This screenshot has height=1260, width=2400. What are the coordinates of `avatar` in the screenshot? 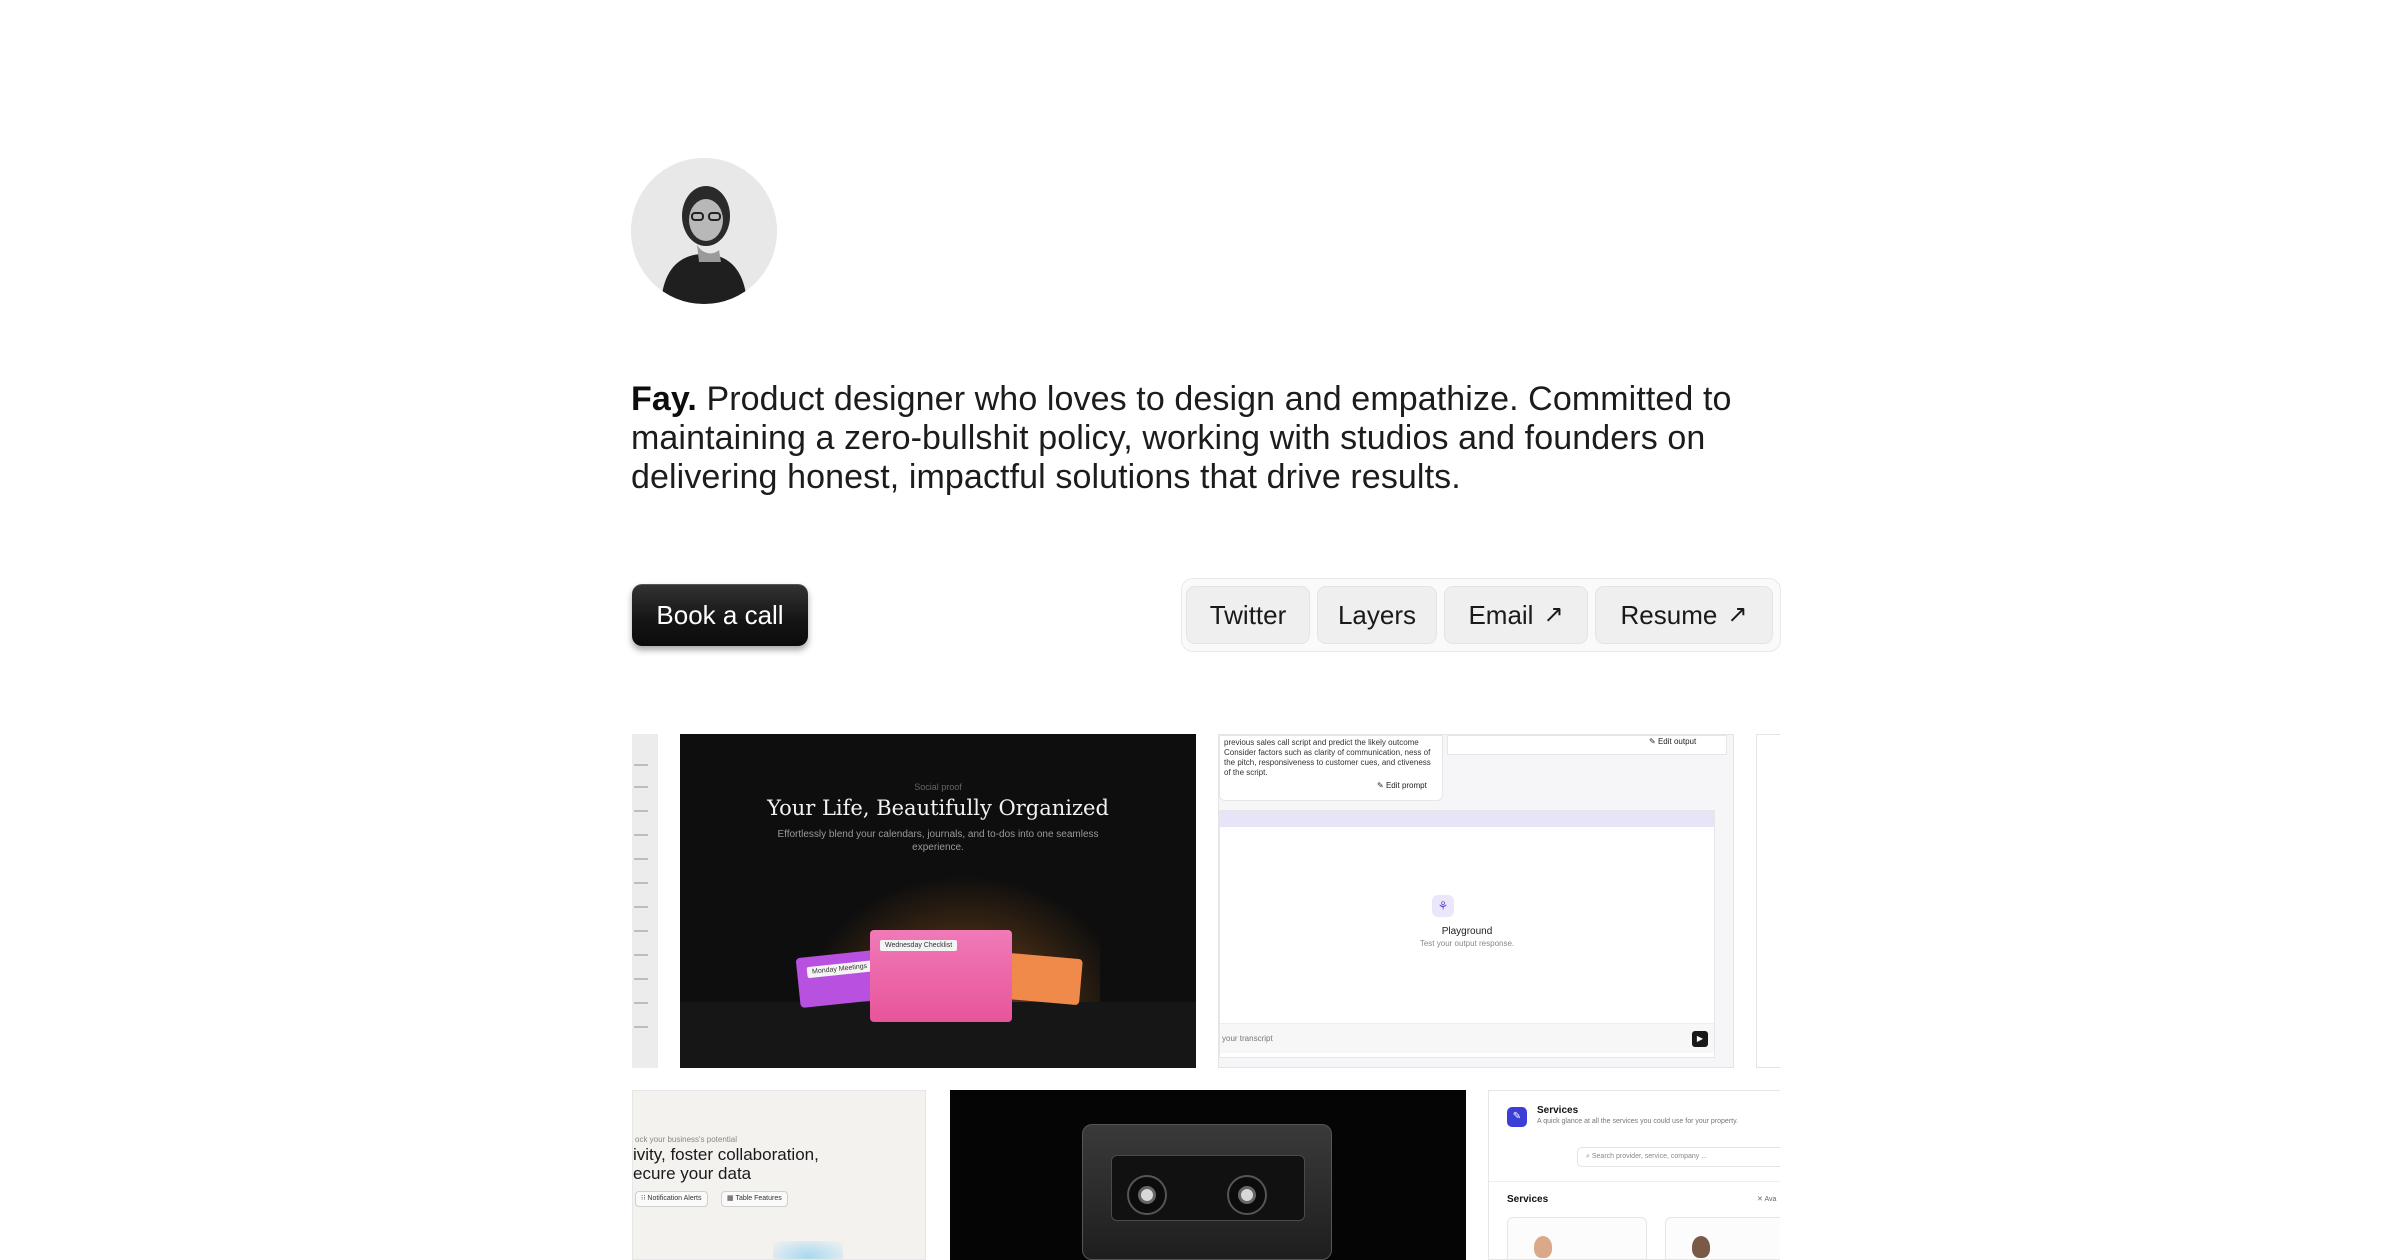 It's located at (704, 231).